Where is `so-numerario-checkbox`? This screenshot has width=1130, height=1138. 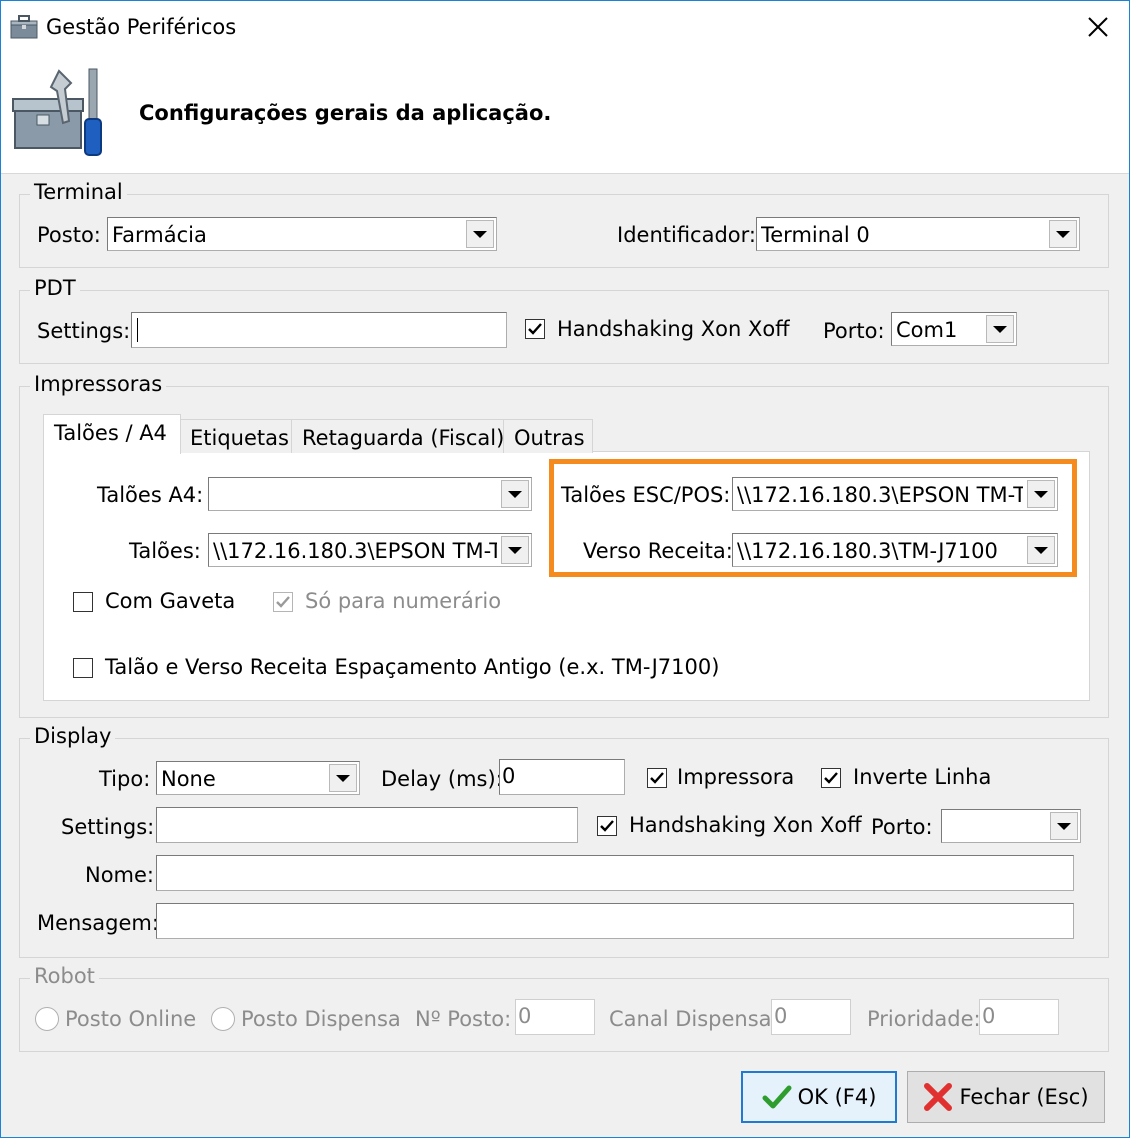 so-numerario-checkbox is located at coordinates (283, 602).